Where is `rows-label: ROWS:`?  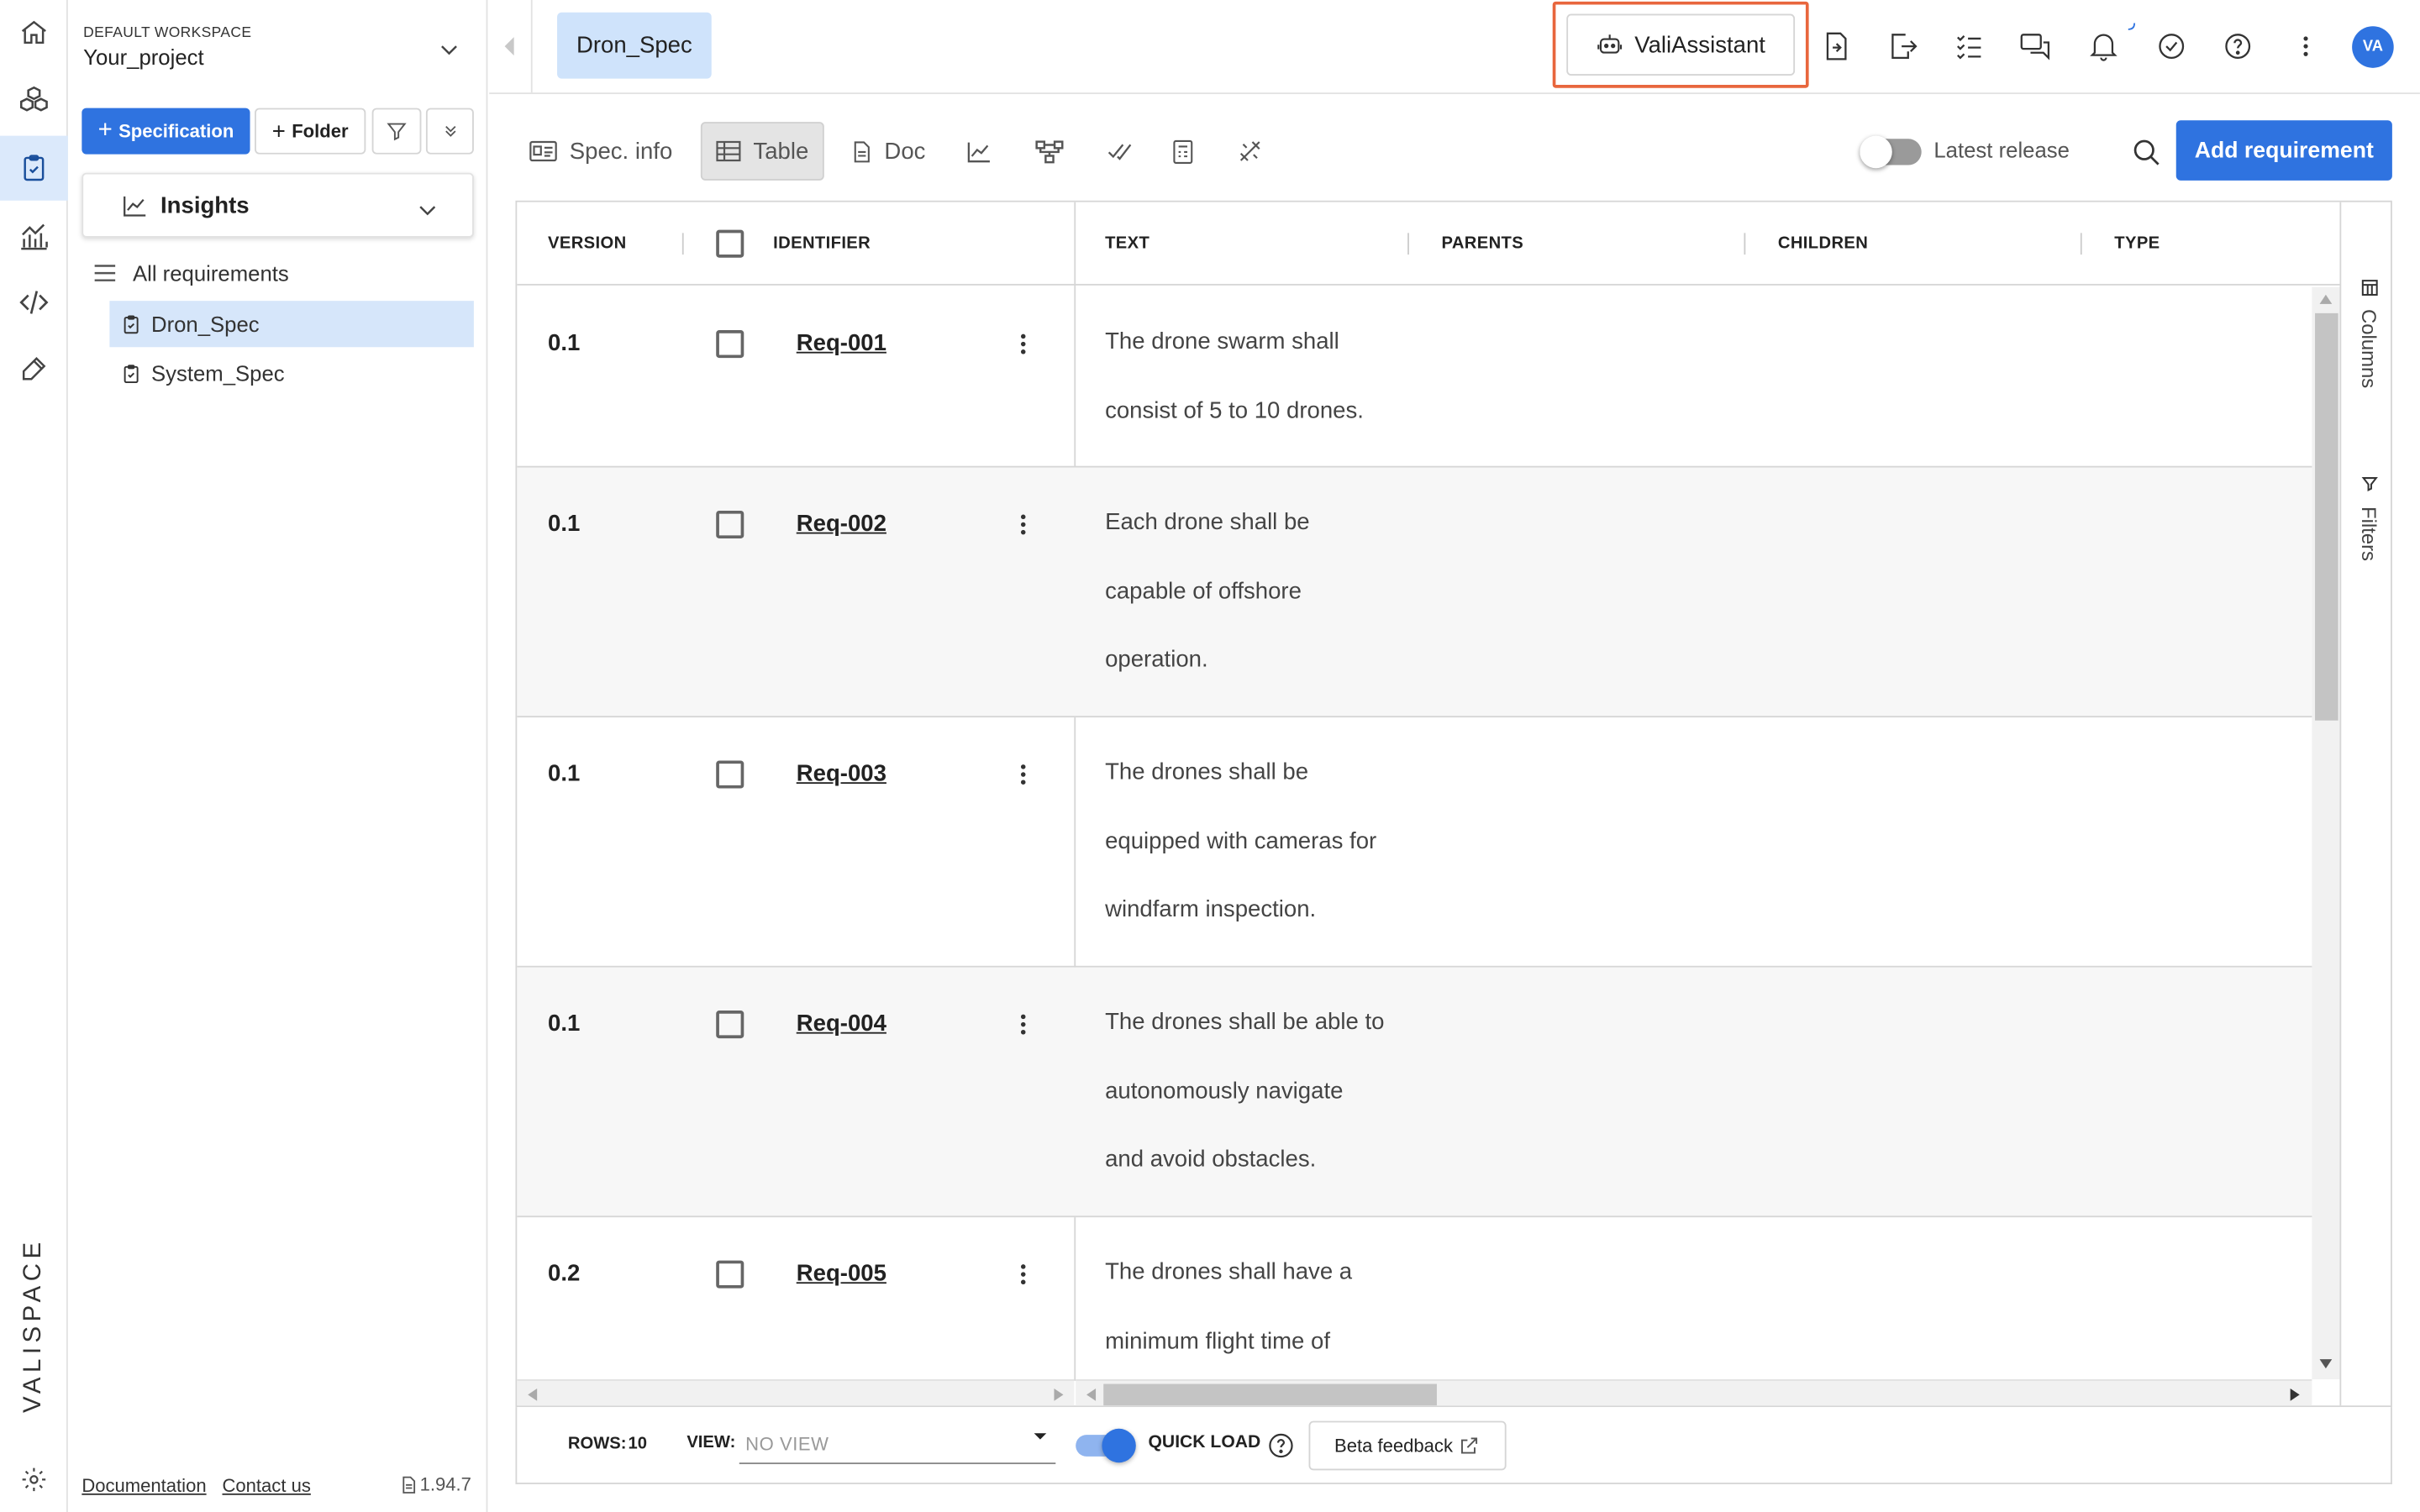
rows-label: ROWS: is located at coordinates (597, 1444).